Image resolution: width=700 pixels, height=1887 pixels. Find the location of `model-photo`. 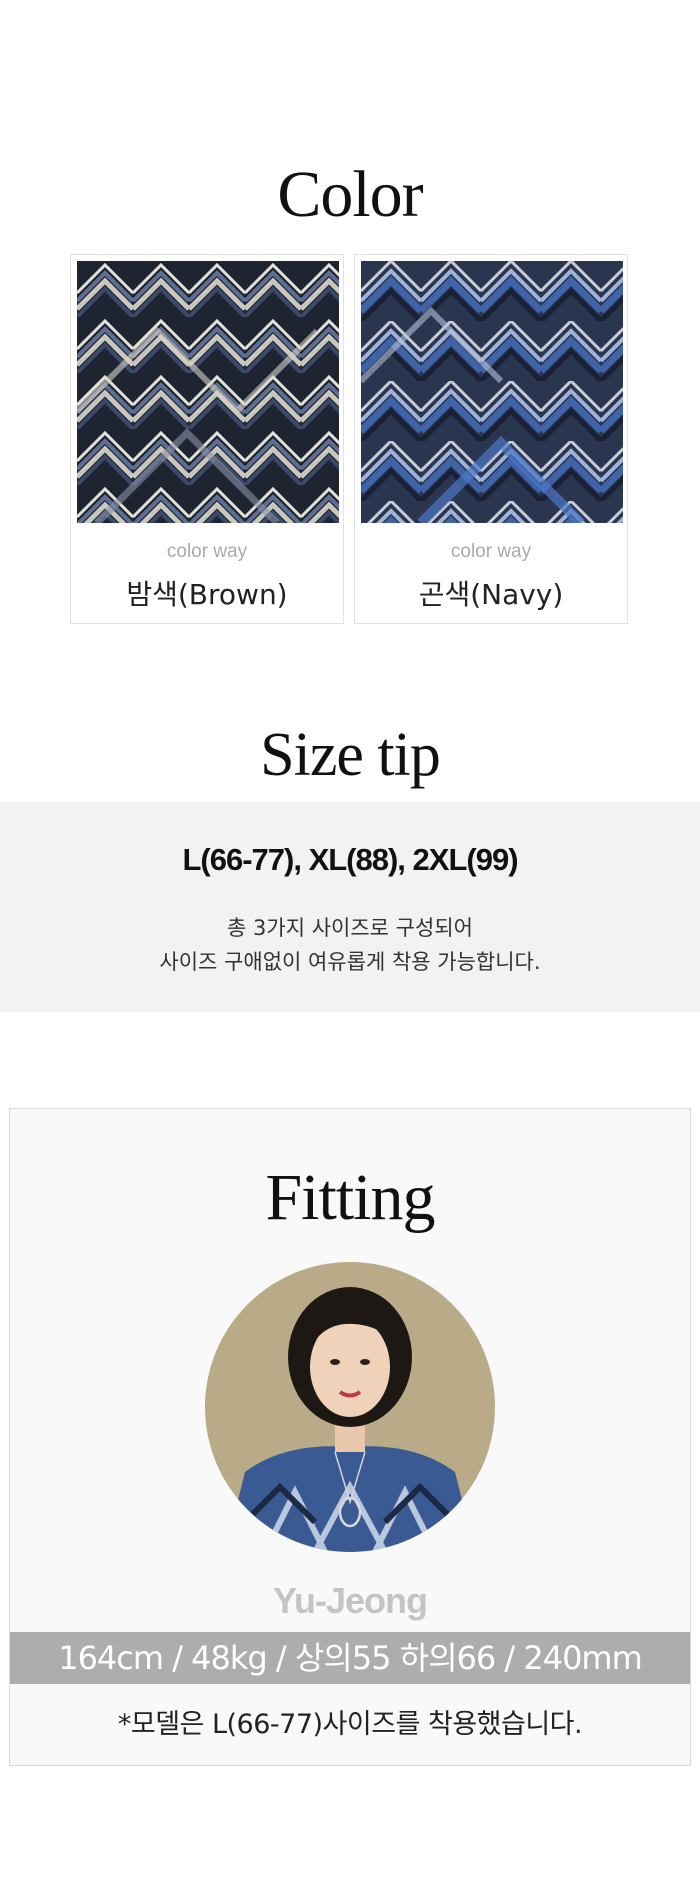

model-photo is located at coordinates (350, 1407).